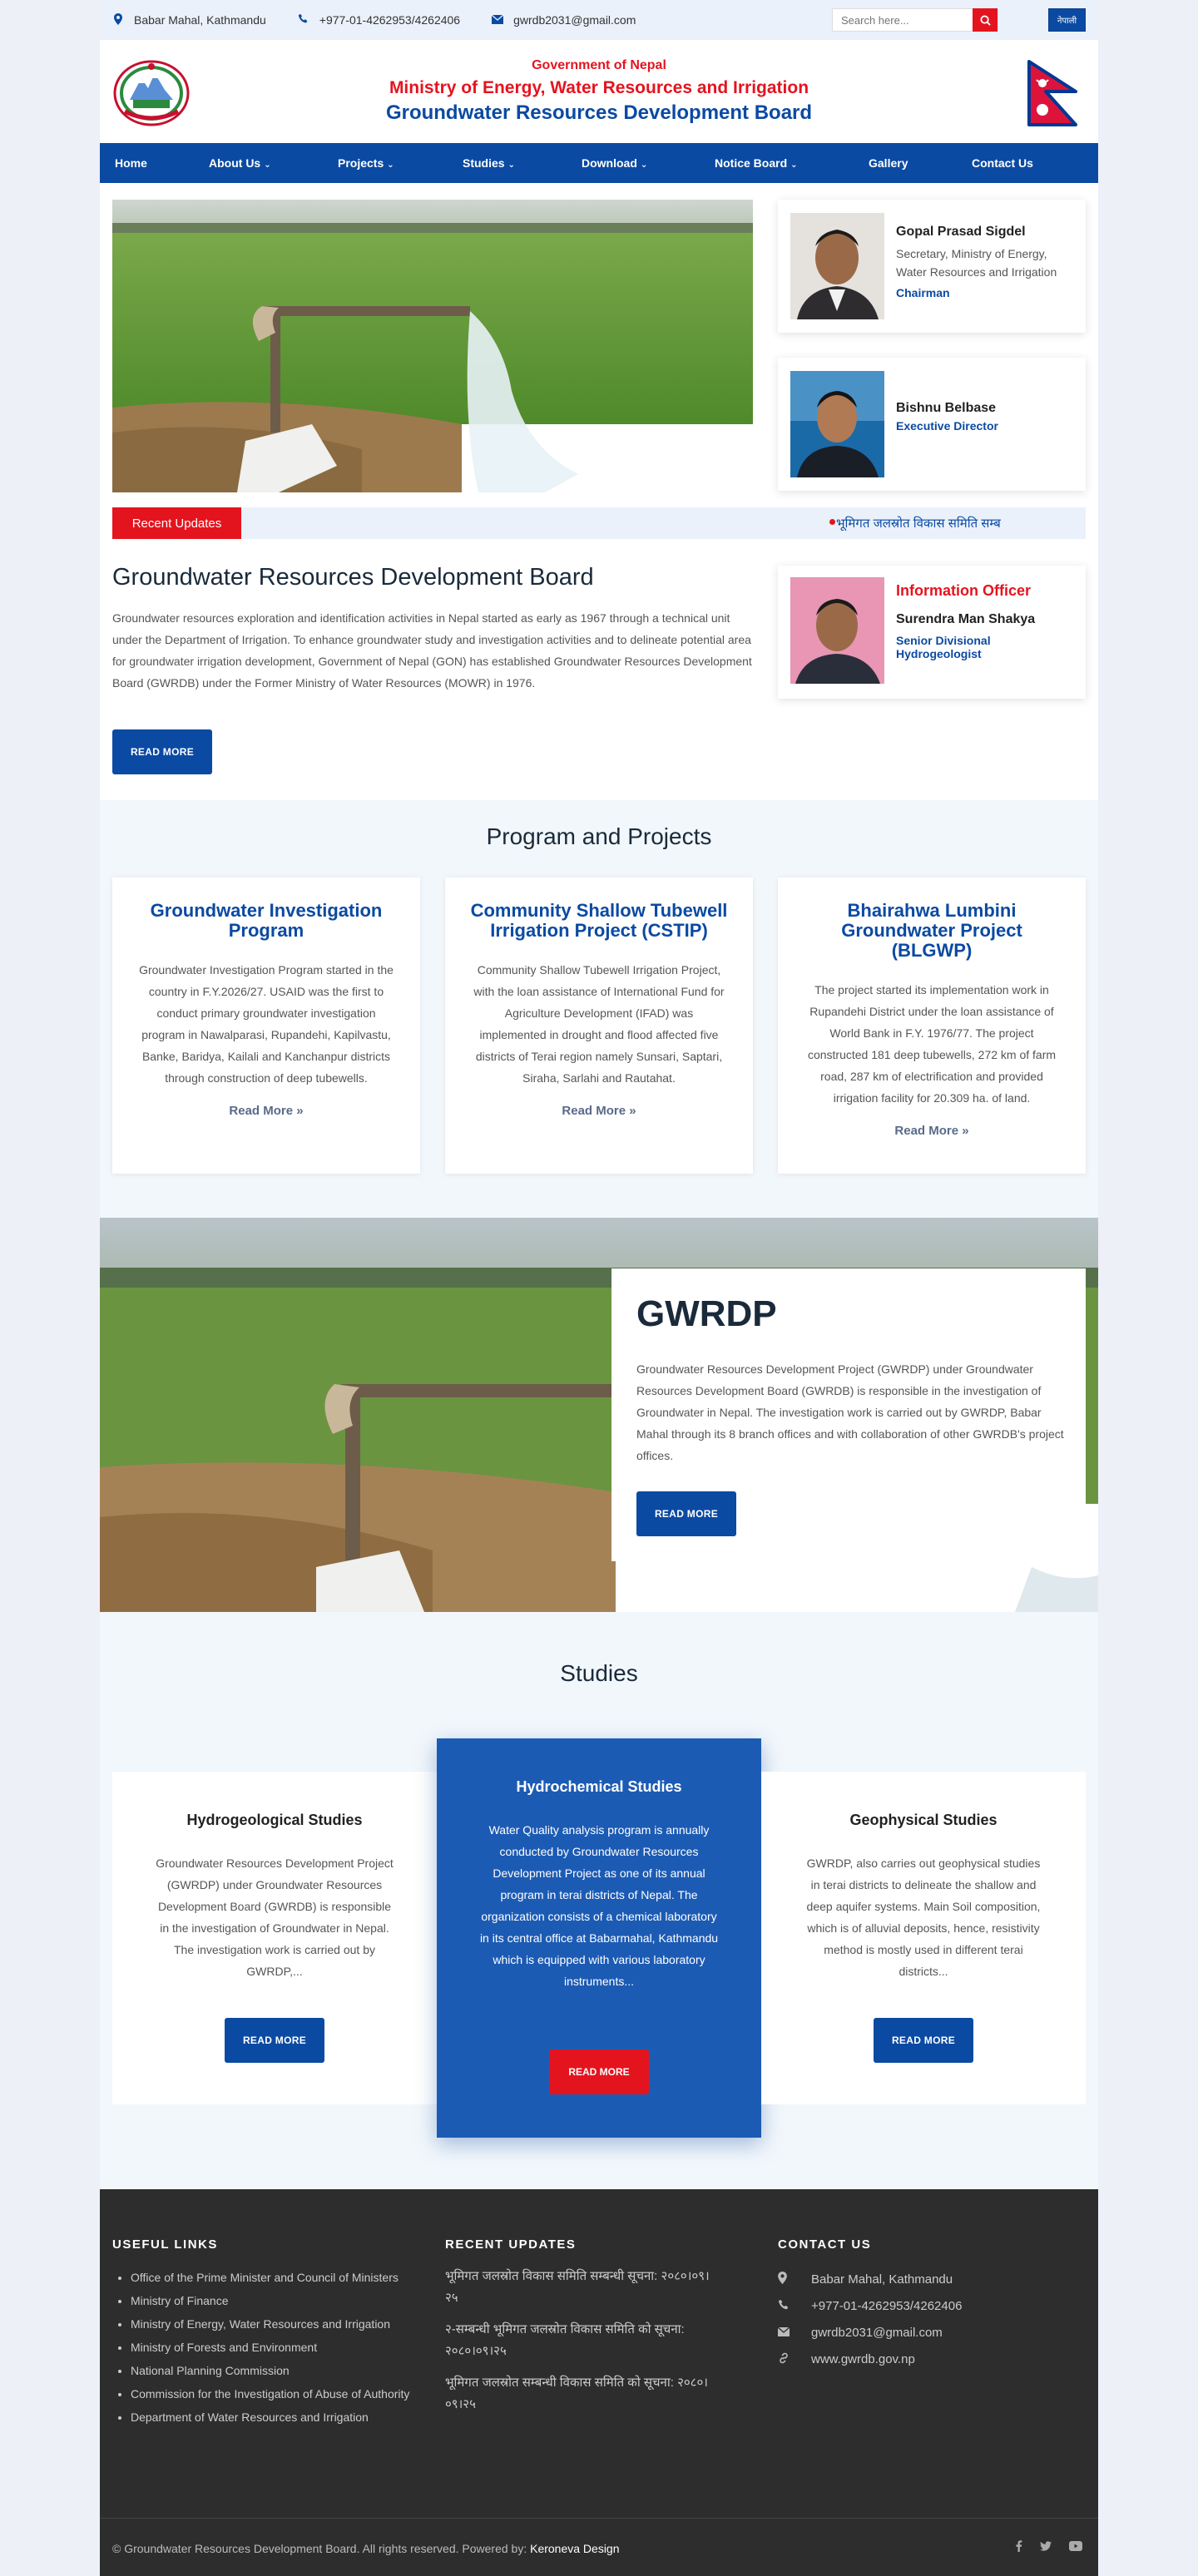  I want to click on program-title: Groundwater Investigation Program, so click(266, 921).